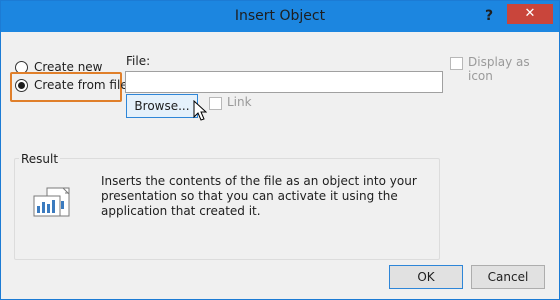 The width and height of the screenshot is (560, 300). I want to click on ok-button: OK, so click(426, 277).